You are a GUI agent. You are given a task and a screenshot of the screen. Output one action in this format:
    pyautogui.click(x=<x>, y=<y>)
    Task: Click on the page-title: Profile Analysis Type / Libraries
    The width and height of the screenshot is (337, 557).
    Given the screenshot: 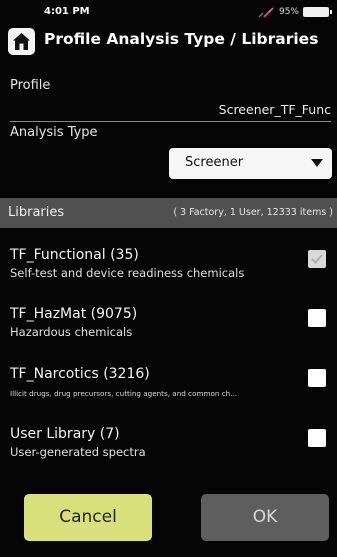 What is the action you would take?
    pyautogui.click(x=181, y=39)
    